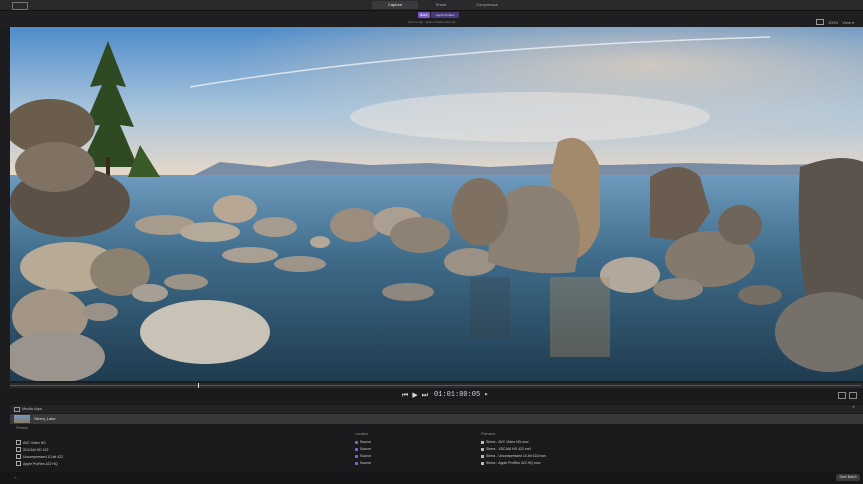 This screenshot has width=863, height=484. What do you see at coordinates (848, 22) in the screenshot?
I see `view-menu: View ▾` at bounding box center [848, 22].